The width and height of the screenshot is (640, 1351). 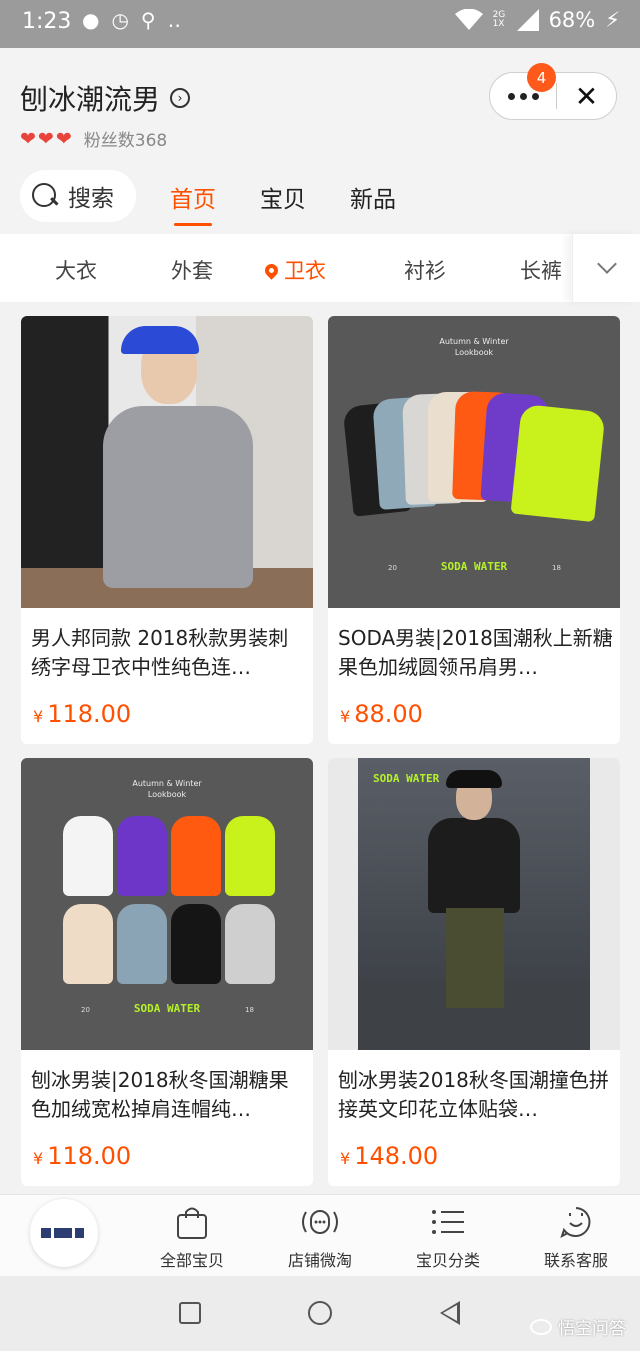 I want to click on swatch-cream, so click(x=88, y=944).